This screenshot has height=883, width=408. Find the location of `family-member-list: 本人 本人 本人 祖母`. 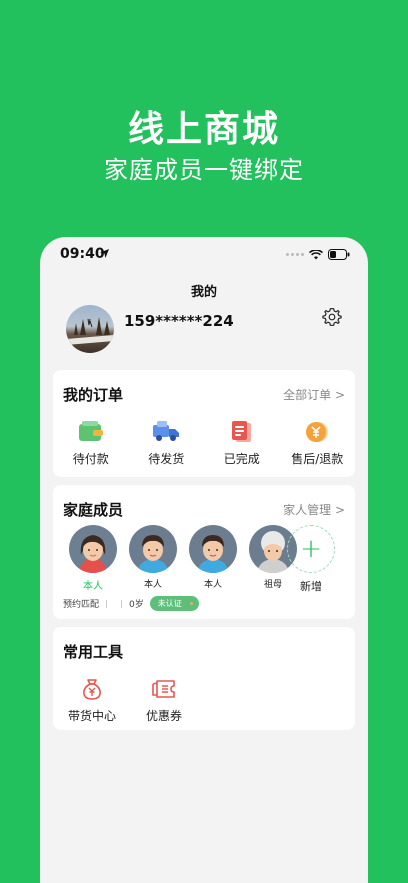

family-member-list: 本人 本人 本人 祖母 is located at coordinates (183, 558).